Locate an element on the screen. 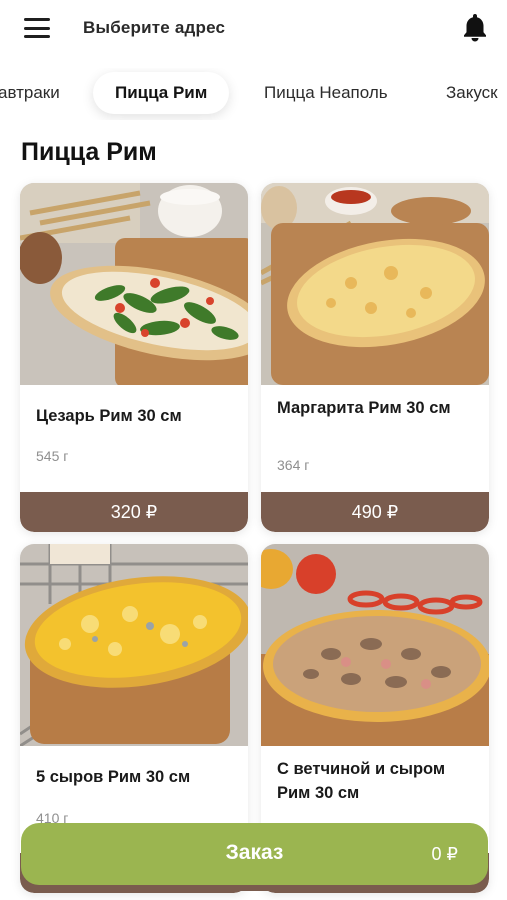  order-button: Заказ 0 ₽ is located at coordinates (254, 854).